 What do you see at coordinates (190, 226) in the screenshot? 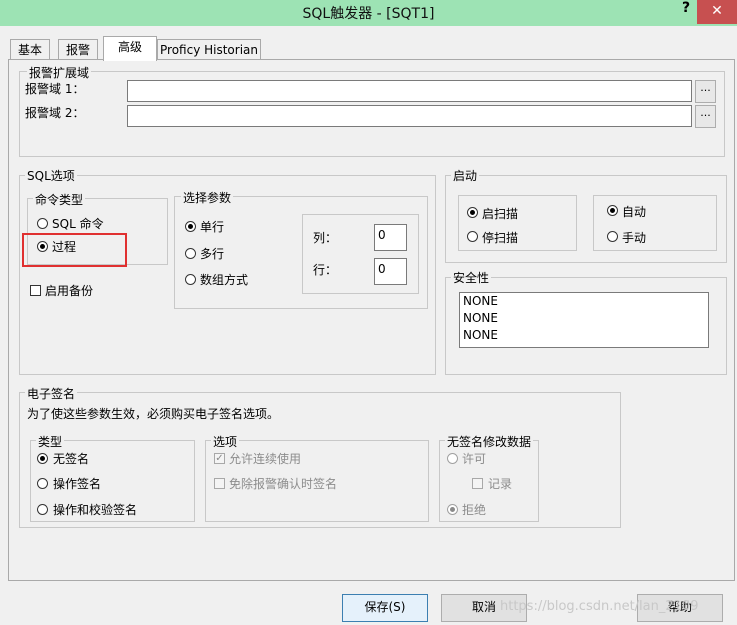
I see `single-row-radio` at bounding box center [190, 226].